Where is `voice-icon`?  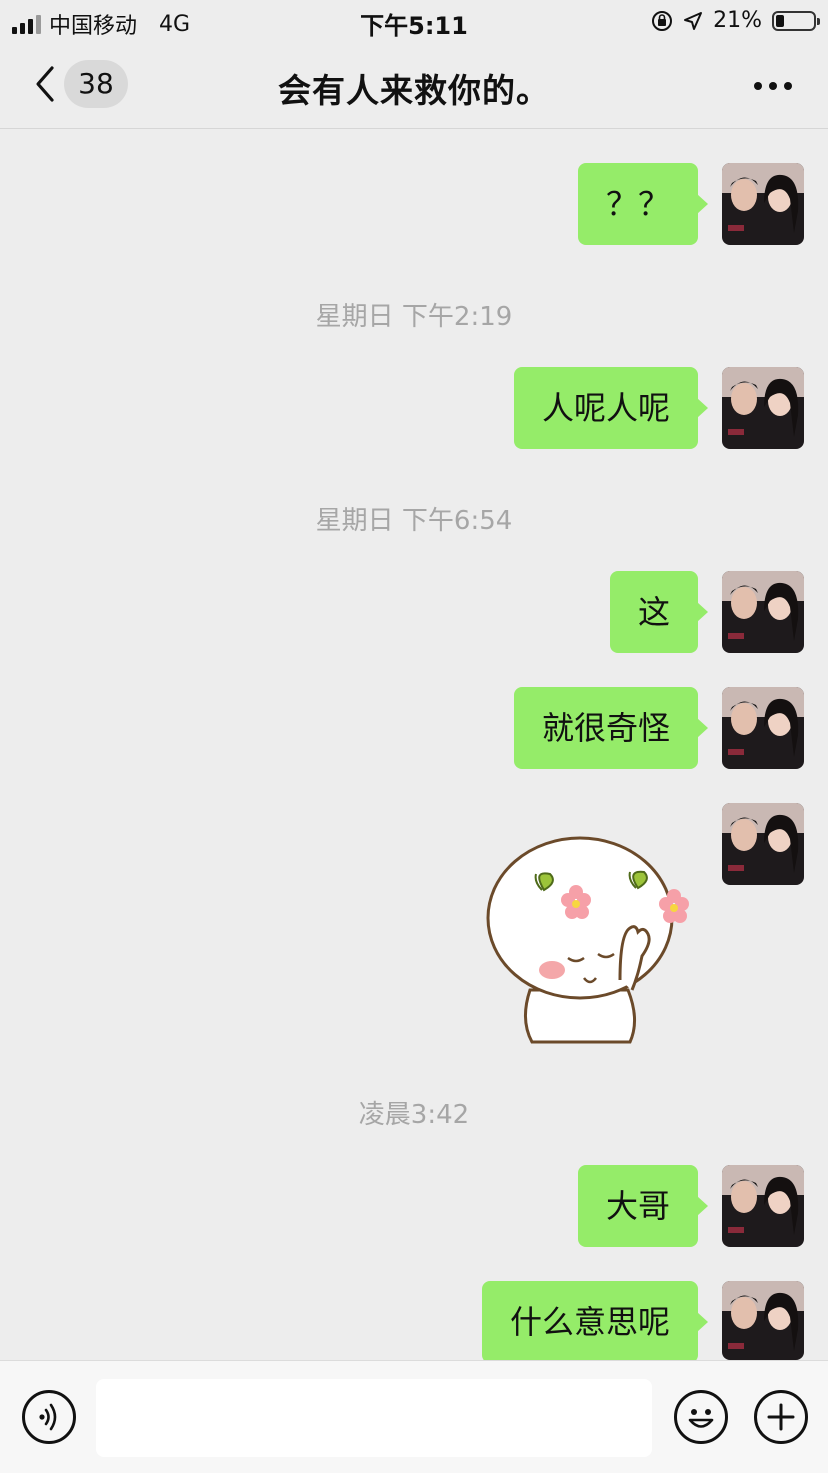 voice-icon is located at coordinates (48, 1417).